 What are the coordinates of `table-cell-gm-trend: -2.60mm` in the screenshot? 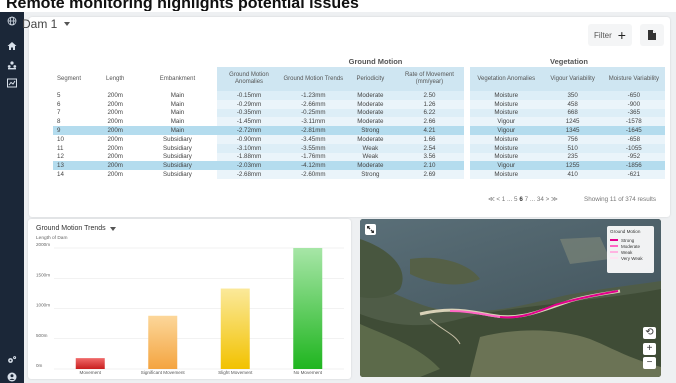 It's located at (313, 174).